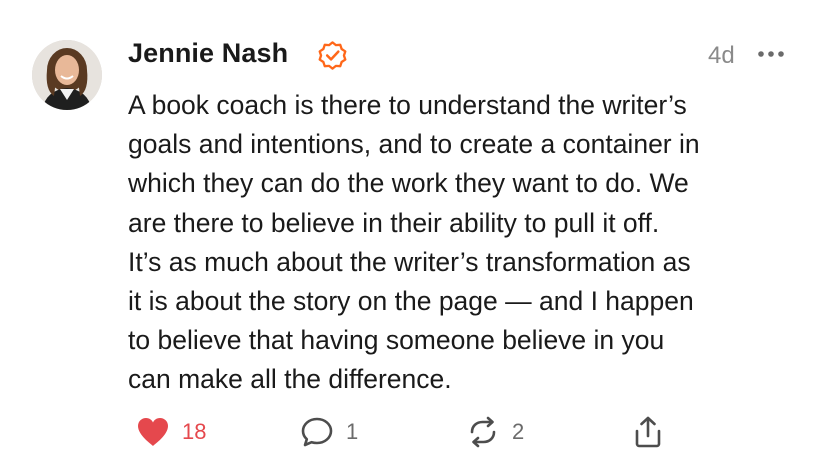  I want to click on comment-icon, so click(317, 432).